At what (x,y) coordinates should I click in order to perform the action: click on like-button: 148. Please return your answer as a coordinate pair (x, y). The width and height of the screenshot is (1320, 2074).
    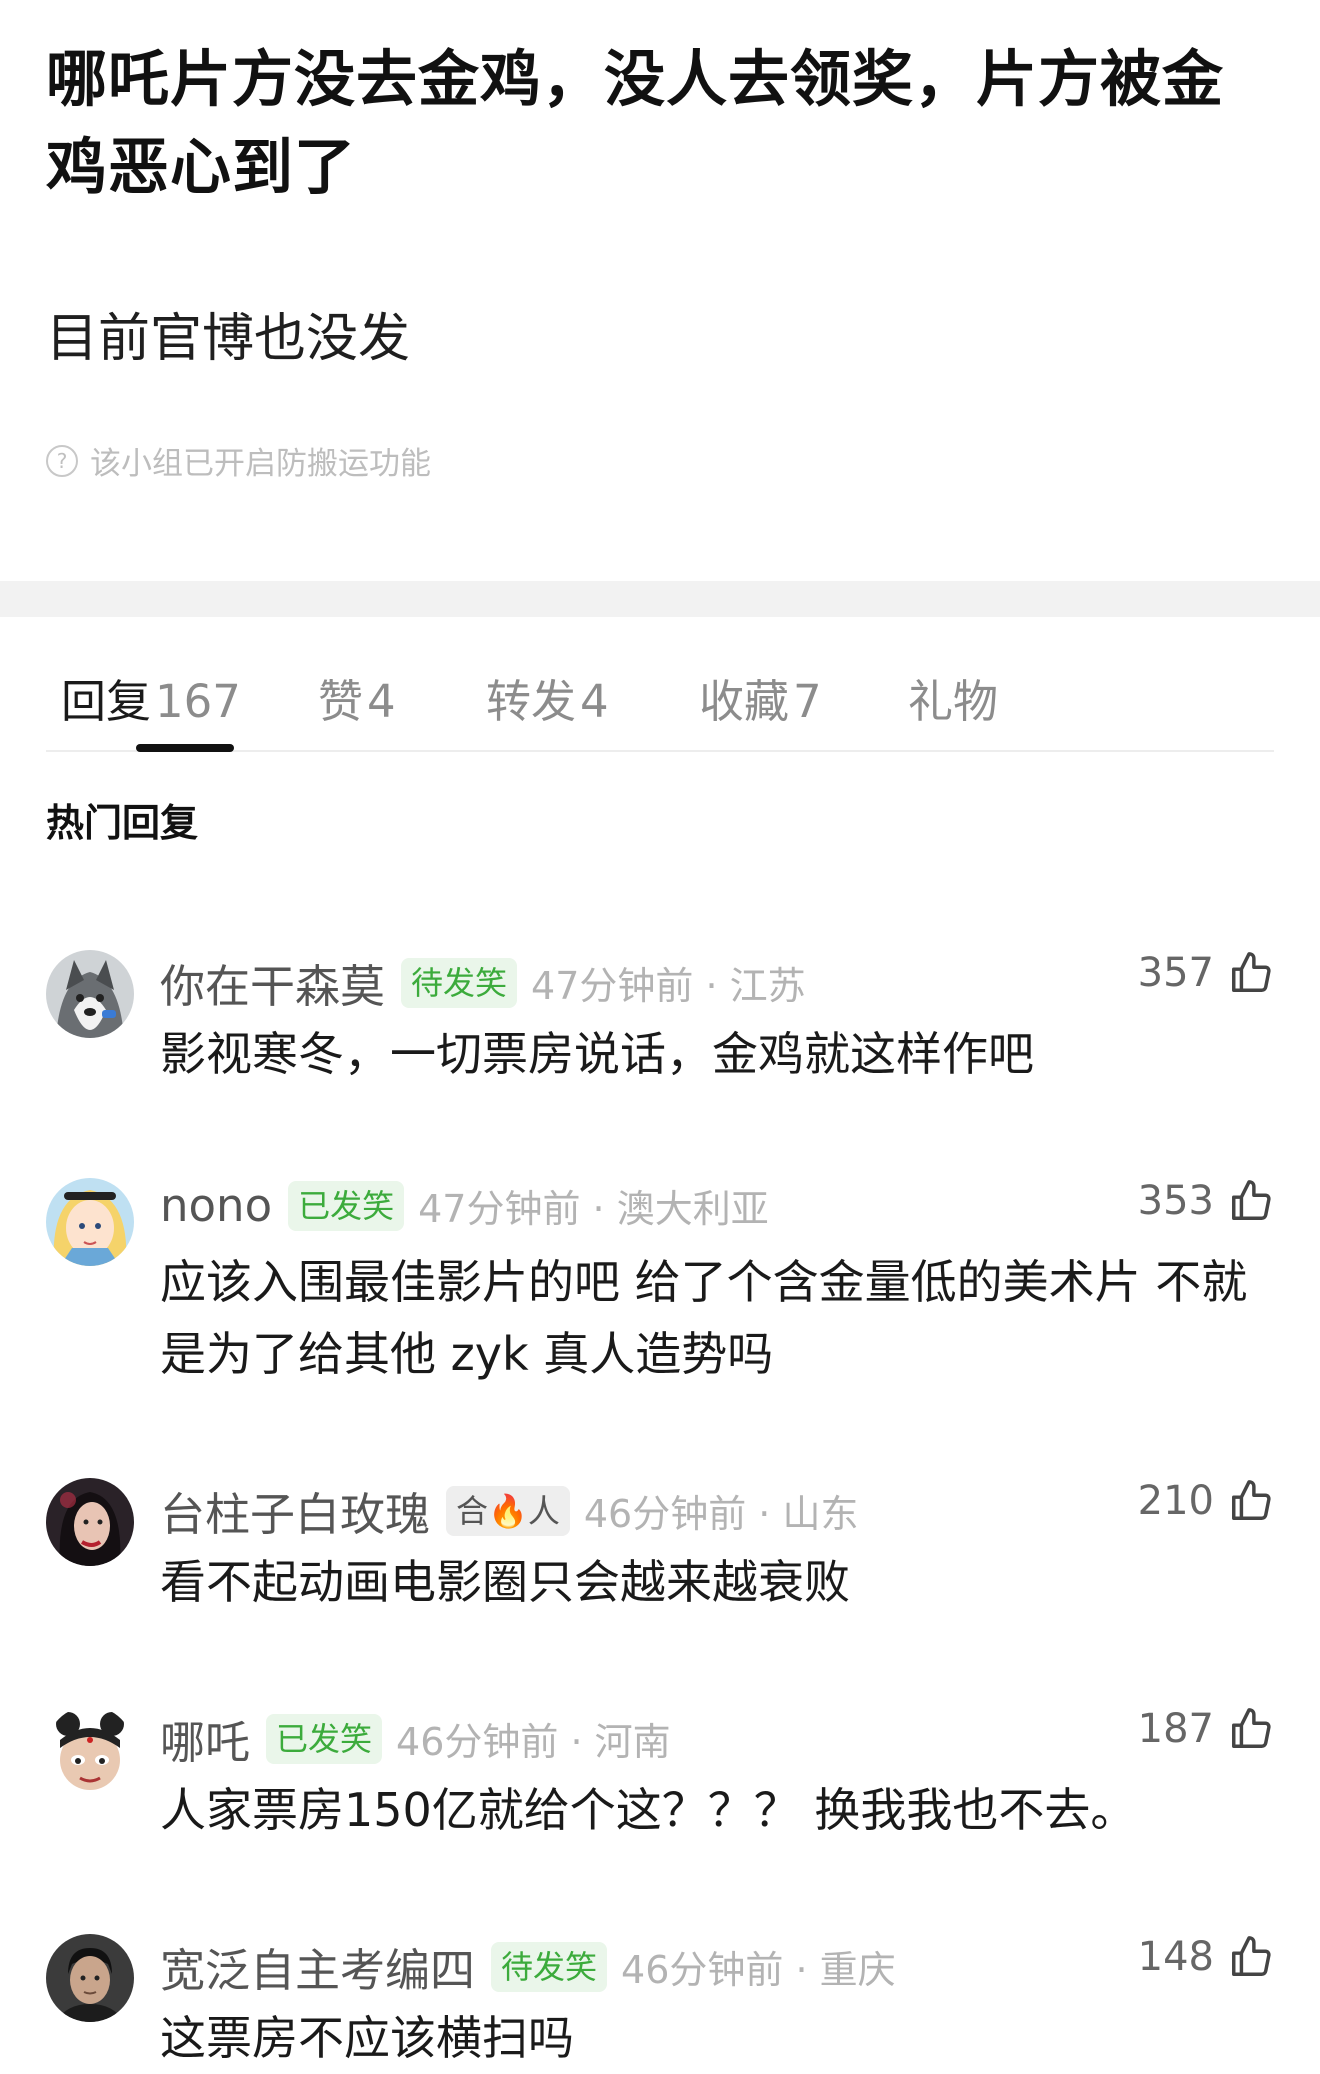
    Looking at the image, I should click on (1206, 1957).